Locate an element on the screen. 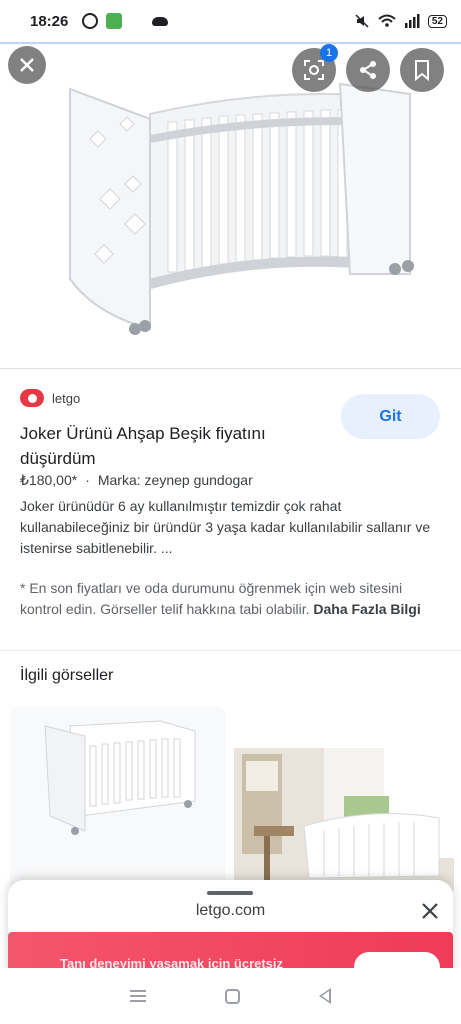 This screenshot has width=461, height=1024. status-system-icons: 52 is located at coordinates (400, 21).